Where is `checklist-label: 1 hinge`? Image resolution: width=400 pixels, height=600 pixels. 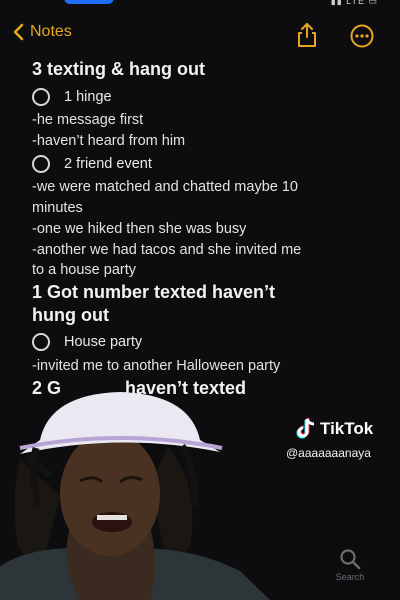 checklist-label: 1 hinge is located at coordinates (88, 97).